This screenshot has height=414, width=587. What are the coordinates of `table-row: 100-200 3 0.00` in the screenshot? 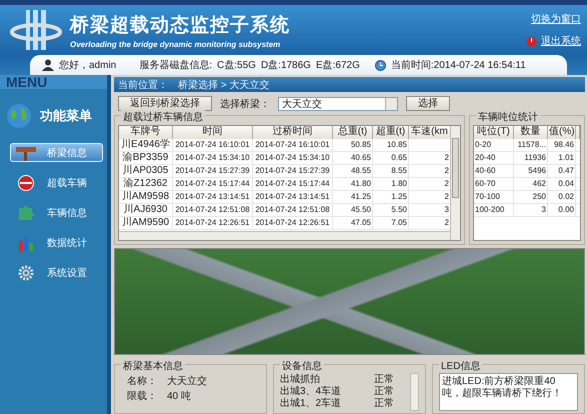 It's located at (527, 211).